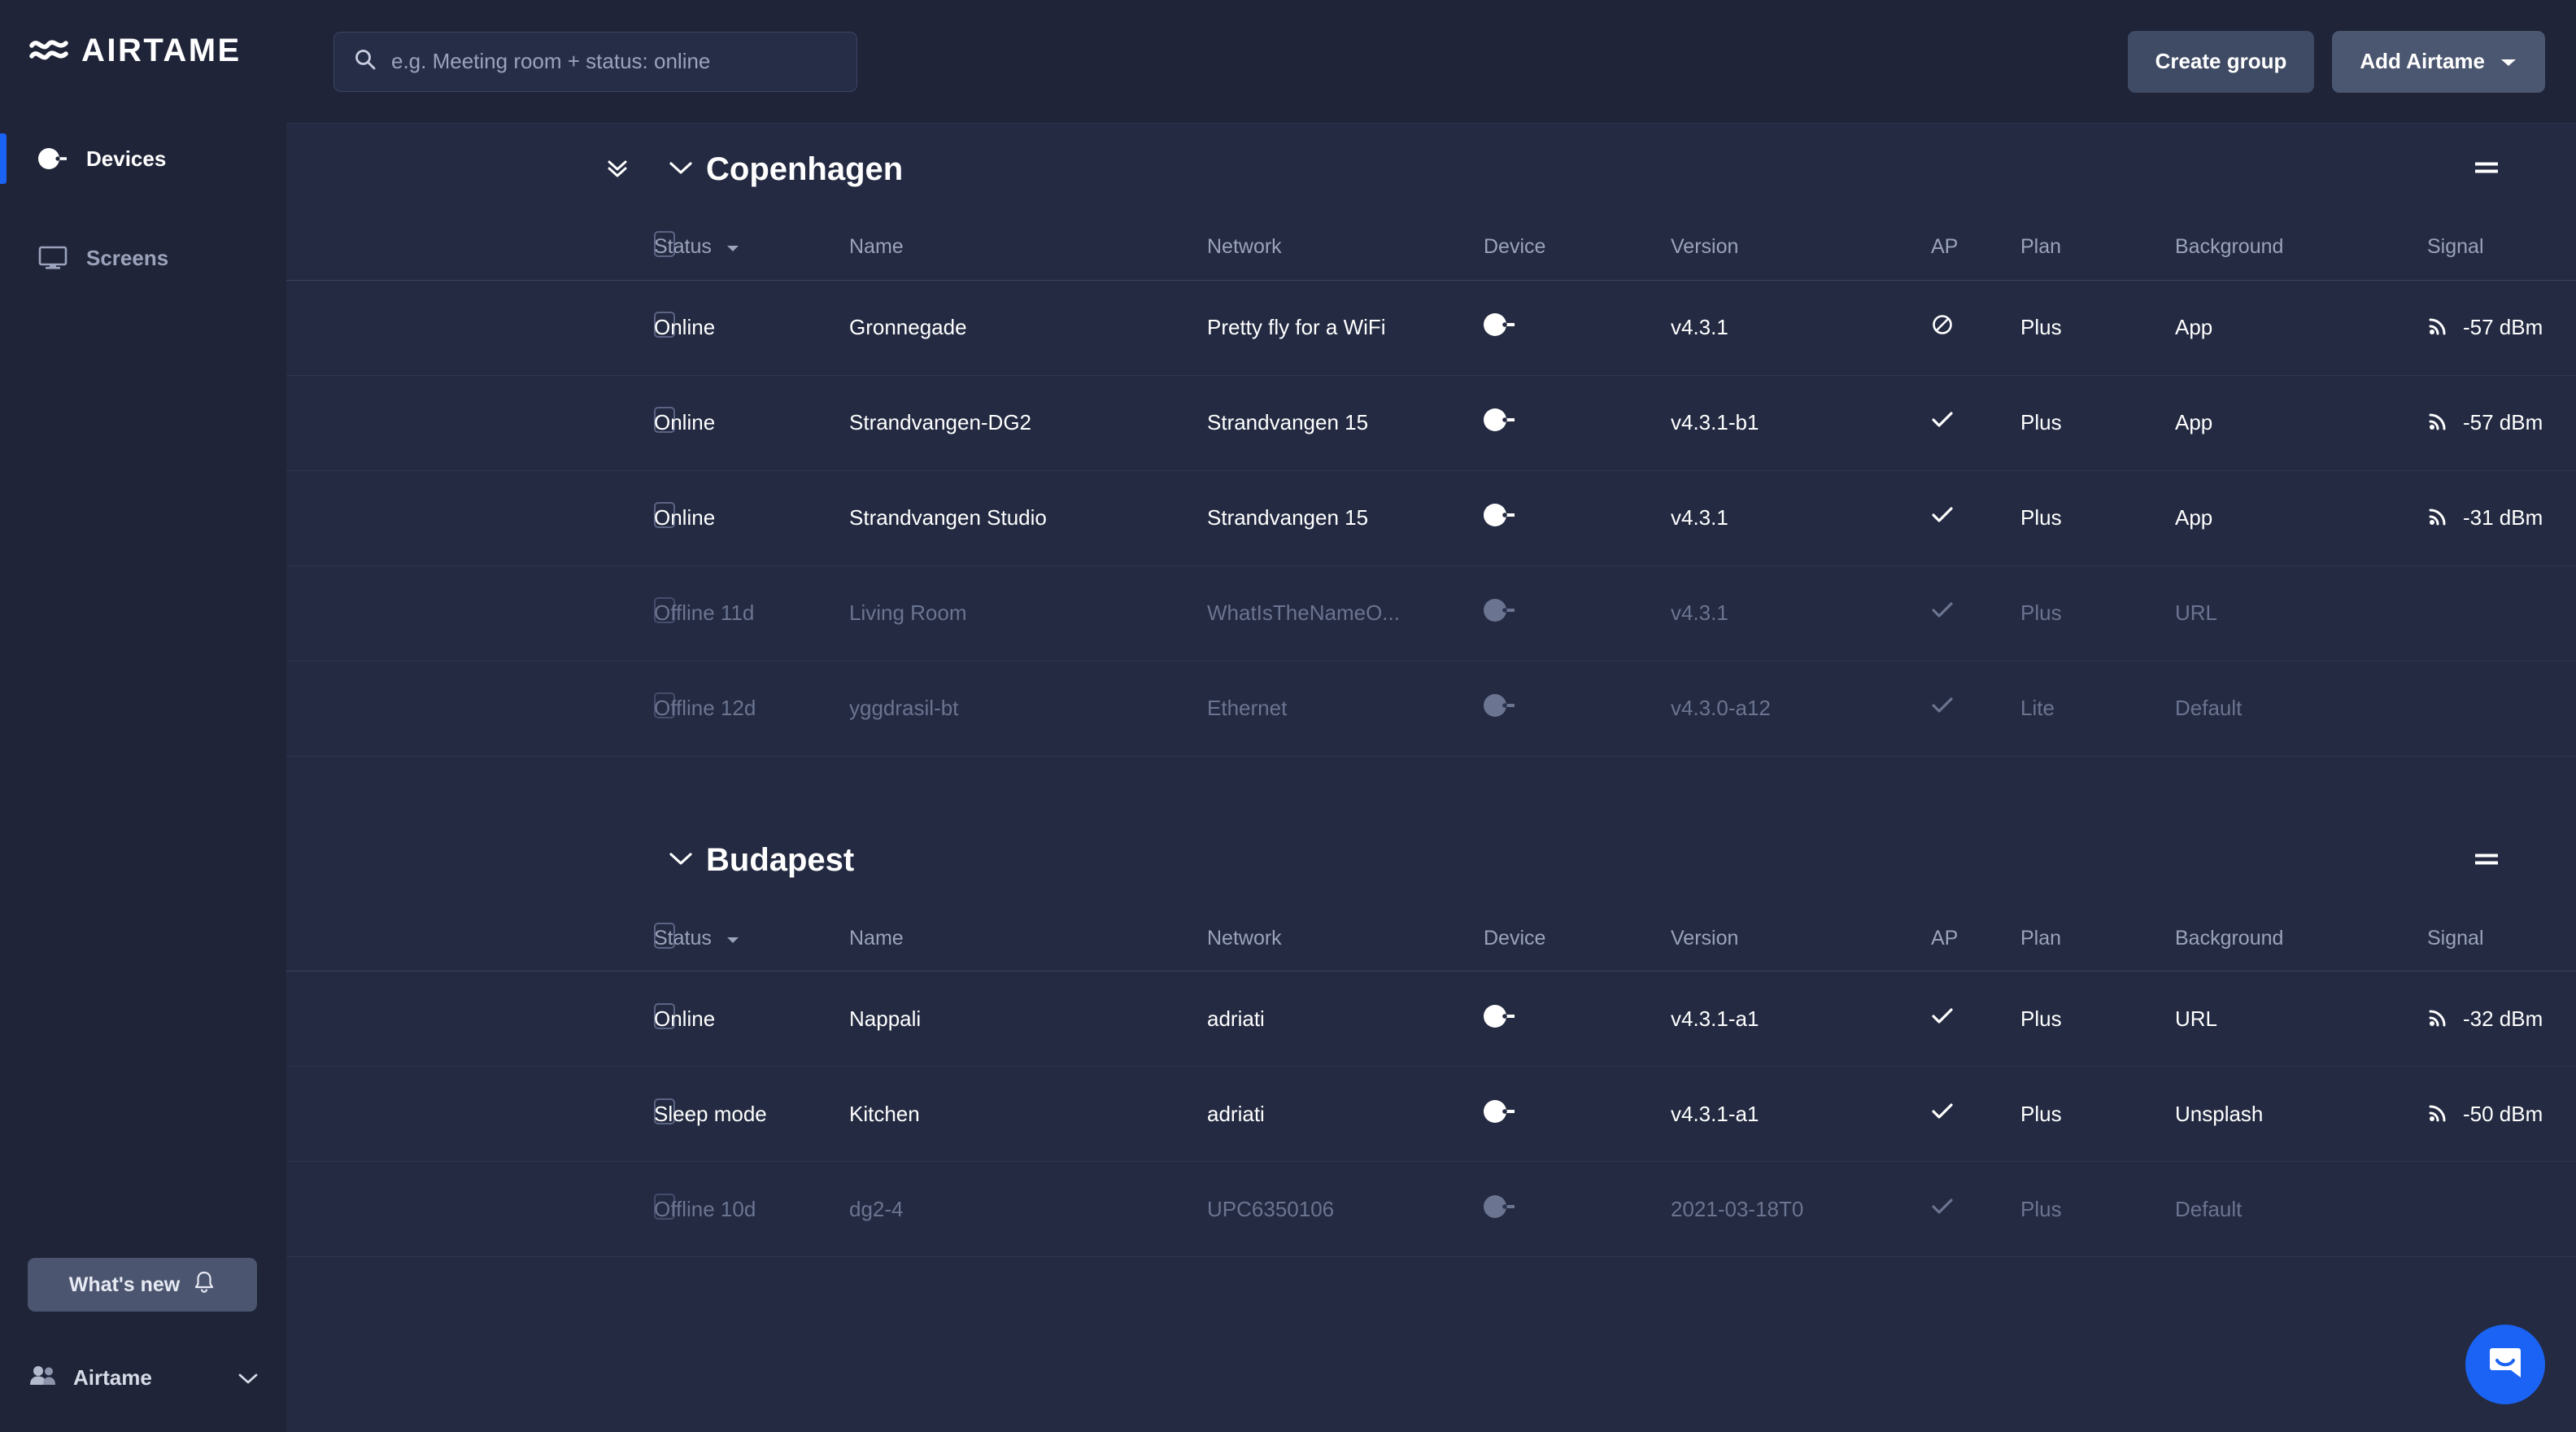 The height and width of the screenshot is (1432, 2576). Describe the element at coordinates (617, 170) in the screenshot. I see `collapse-all-icon` at that location.